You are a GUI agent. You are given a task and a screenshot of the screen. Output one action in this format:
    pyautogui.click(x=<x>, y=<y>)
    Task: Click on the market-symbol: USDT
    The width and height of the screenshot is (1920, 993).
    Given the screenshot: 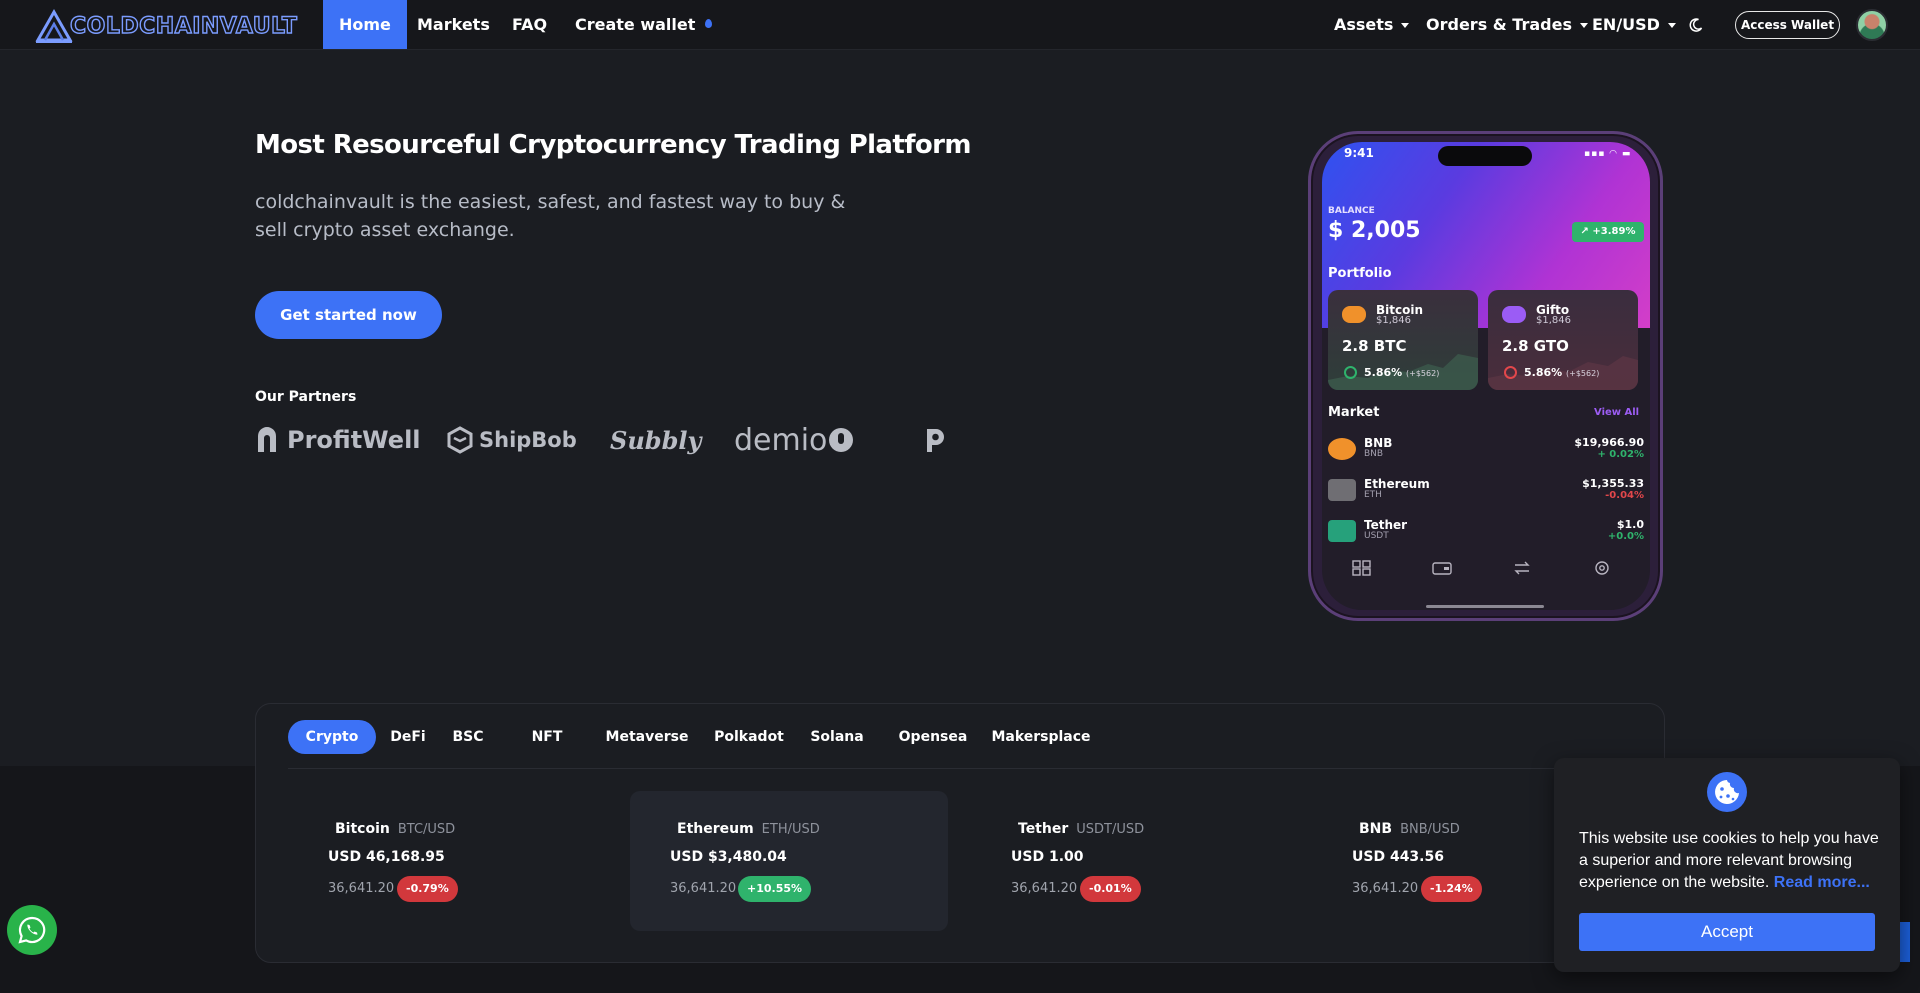 What is the action you would take?
    pyautogui.click(x=1376, y=536)
    